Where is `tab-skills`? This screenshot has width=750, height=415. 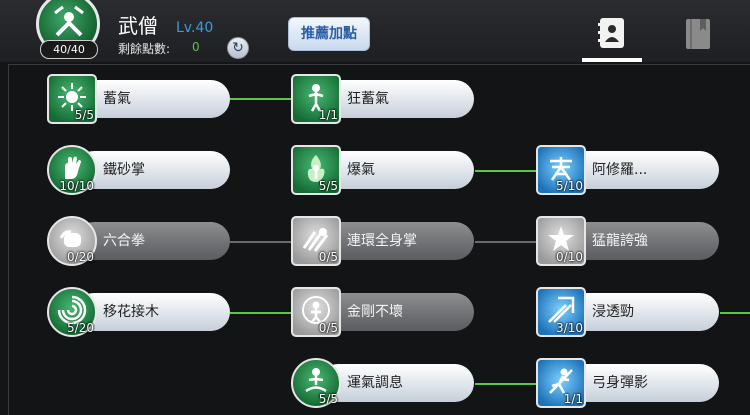
tab-skills is located at coordinates (612, 34).